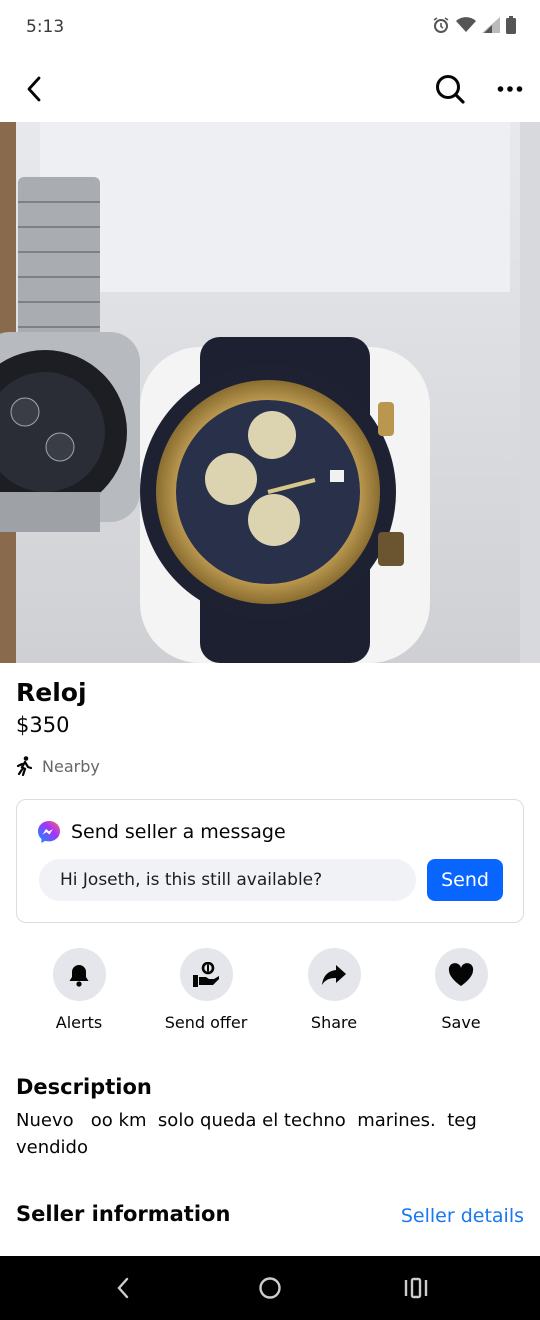  I want to click on heart-icon, so click(461, 974).